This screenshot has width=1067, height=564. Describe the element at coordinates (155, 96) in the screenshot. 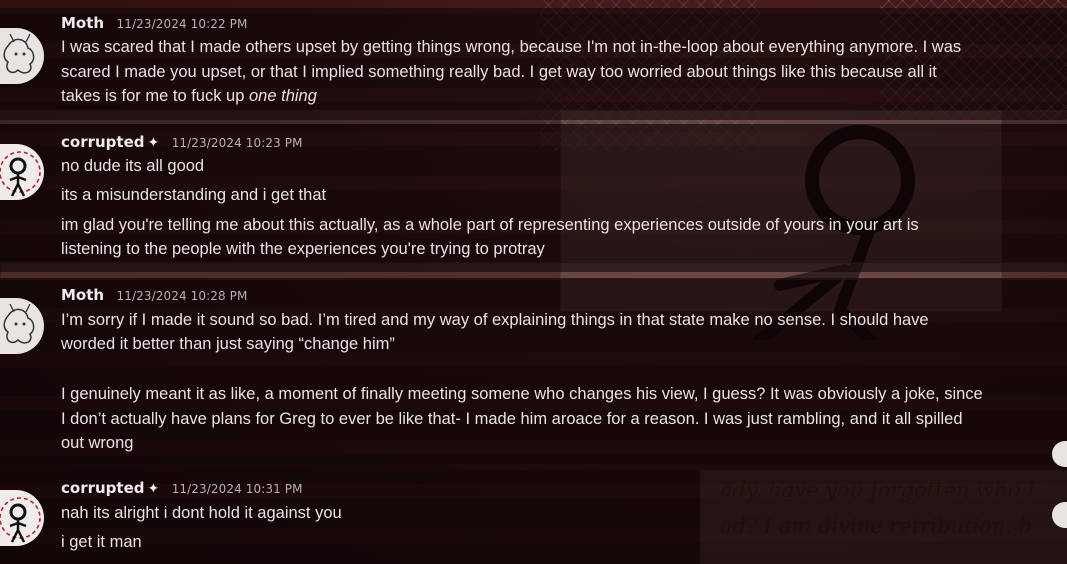

I see `message-text-segment: takes is for me to fuck up` at that location.